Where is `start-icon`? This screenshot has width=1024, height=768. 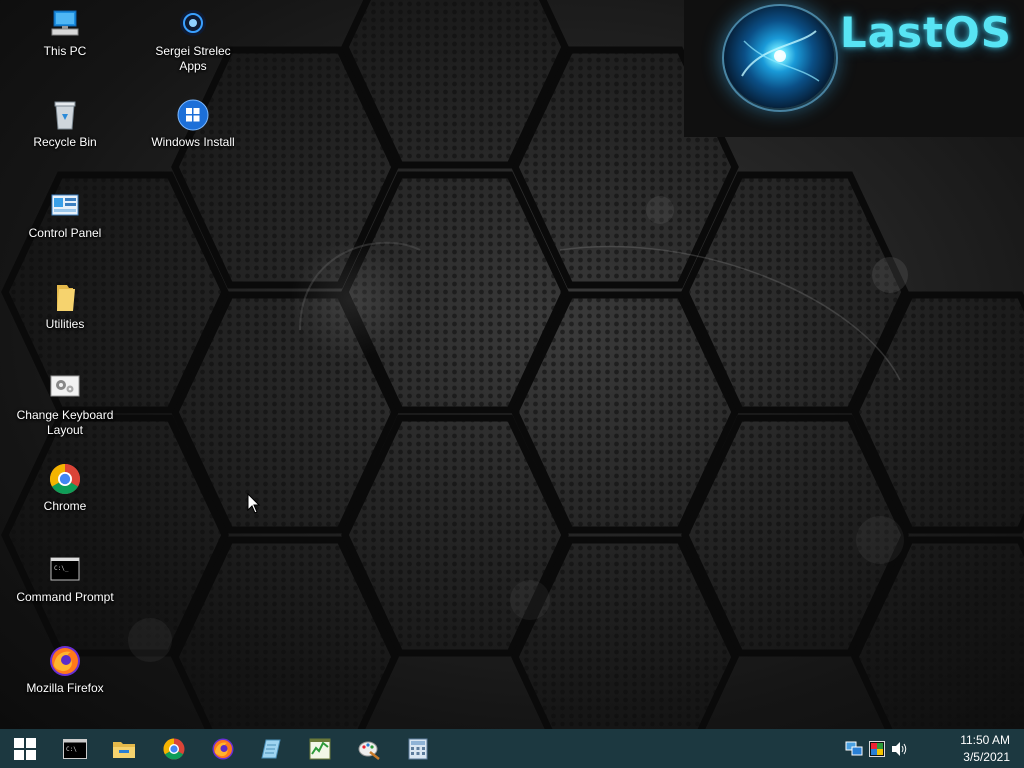
start-icon is located at coordinates (25, 748).